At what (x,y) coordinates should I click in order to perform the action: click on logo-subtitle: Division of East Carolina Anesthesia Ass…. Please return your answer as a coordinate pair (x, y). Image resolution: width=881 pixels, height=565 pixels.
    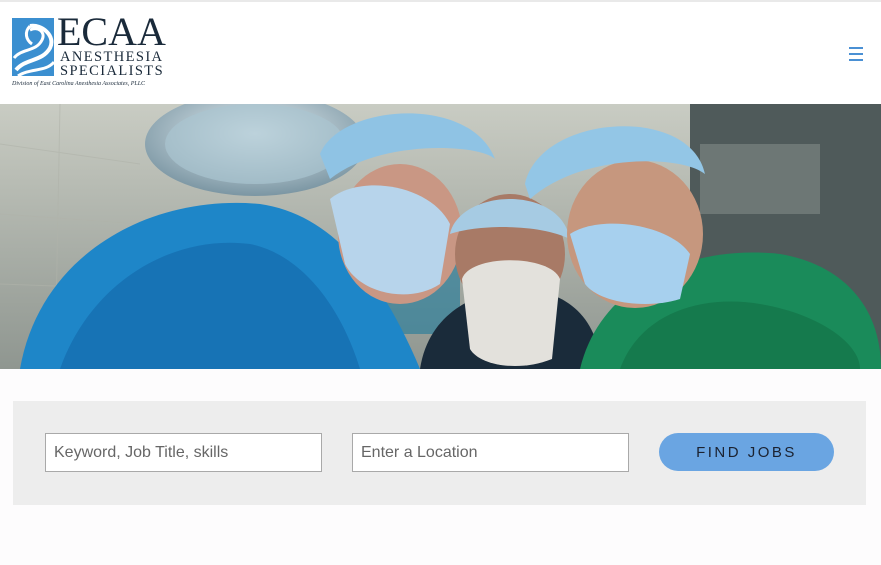
    Looking at the image, I should click on (79, 84).